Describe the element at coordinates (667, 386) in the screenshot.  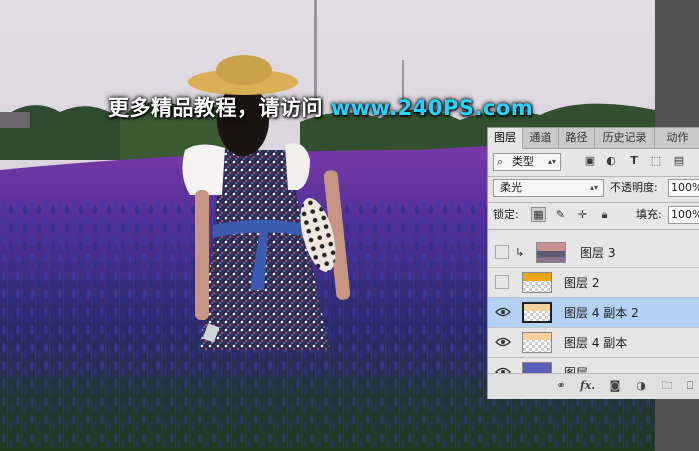
I see `new-group-icon: 🗀︎` at that location.